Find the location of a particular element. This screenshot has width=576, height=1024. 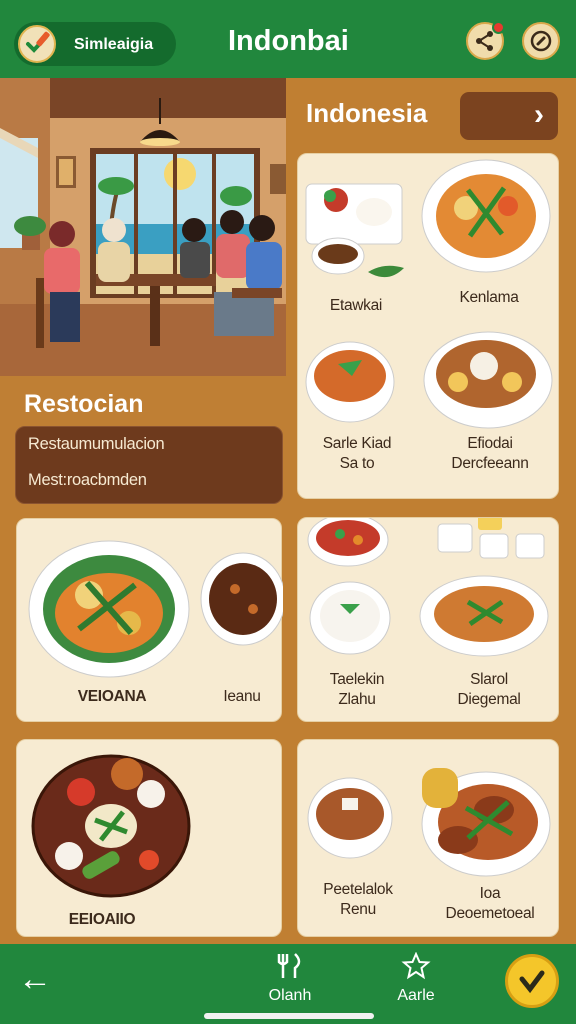

dish-name: Ieanu is located at coordinates (242, 696).